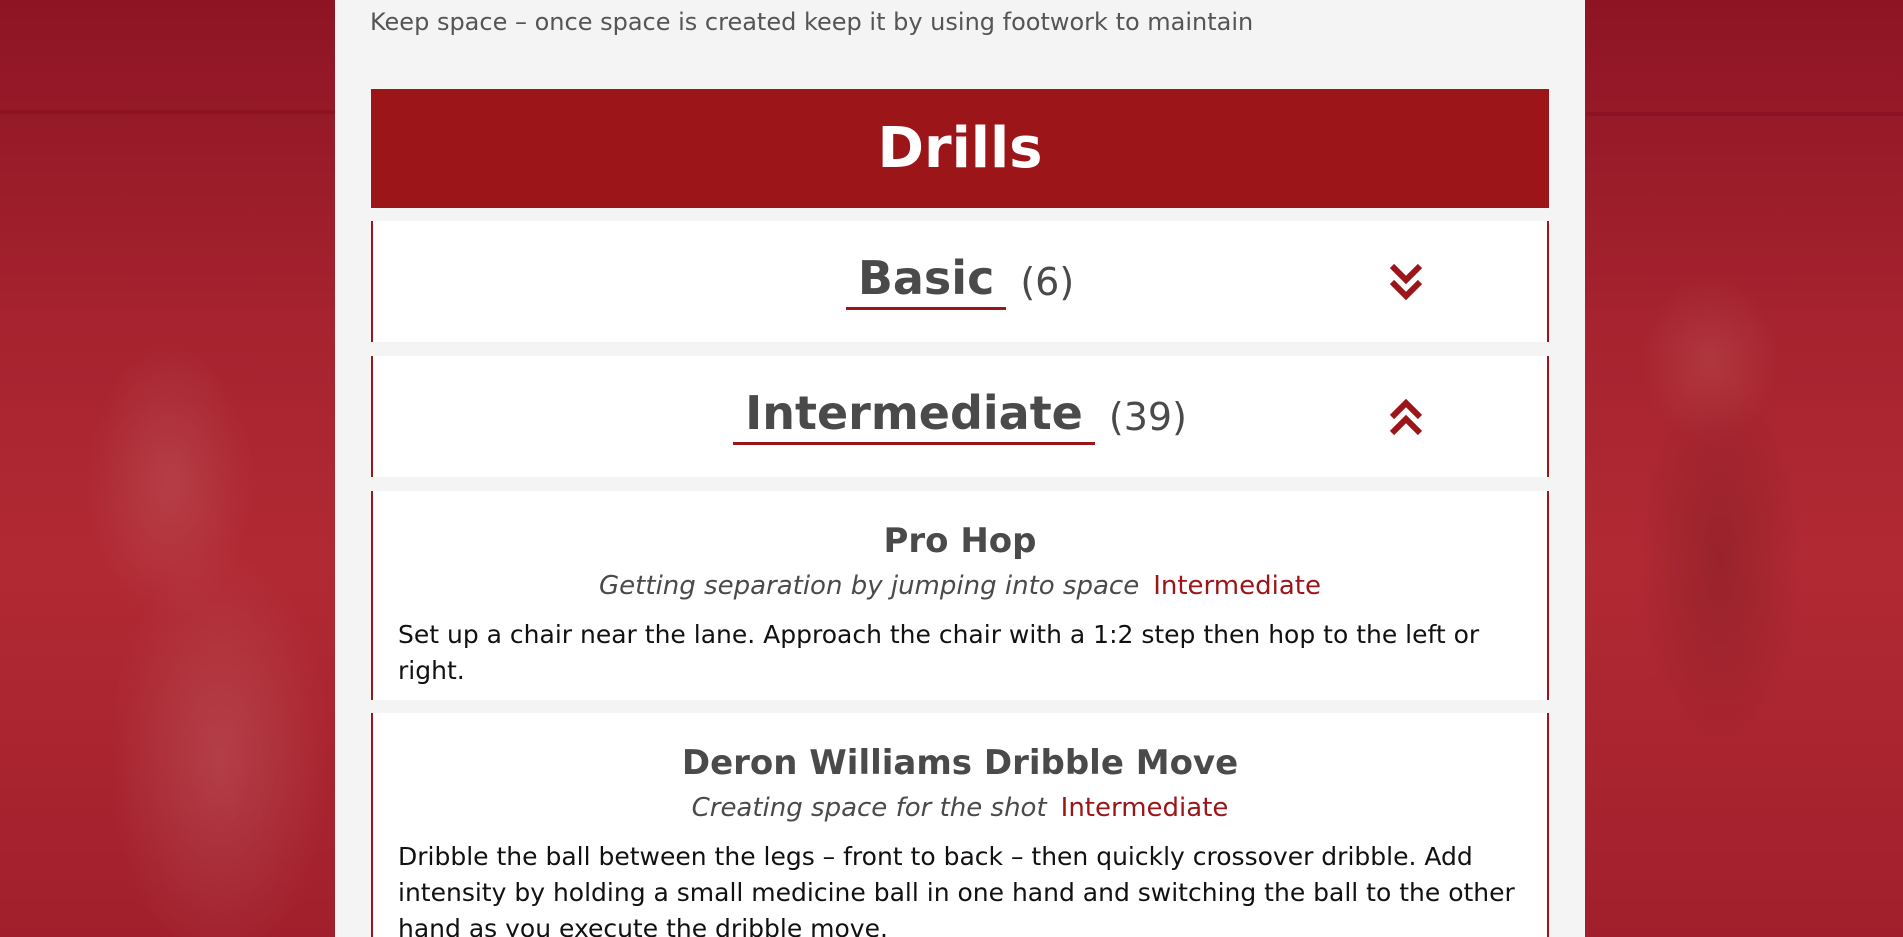  I want to click on drills-header: Drills, so click(960, 148).